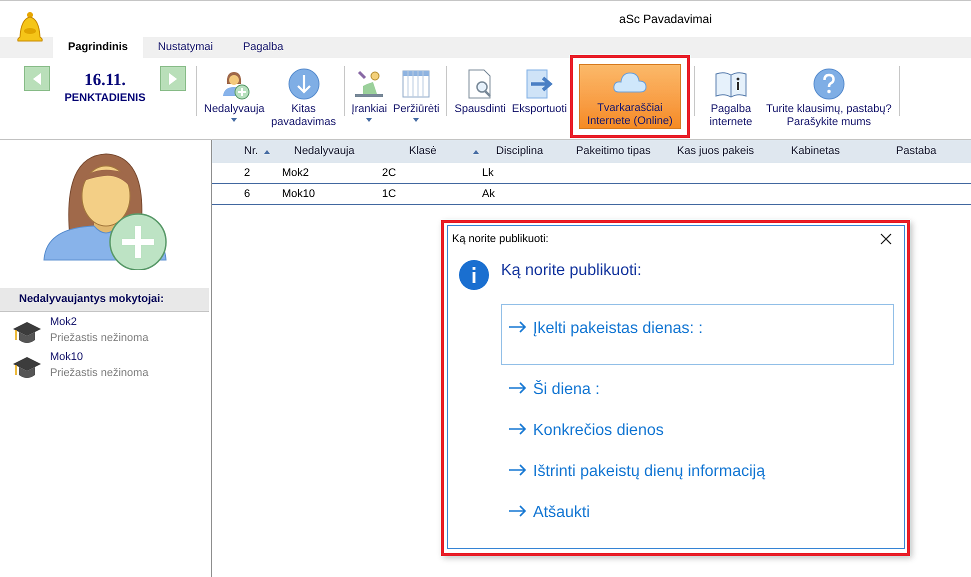 The image size is (971, 577). What do you see at coordinates (697, 389) in the screenshot?
I see `command-link: Ši diena :` at bounding box center [697, 389].